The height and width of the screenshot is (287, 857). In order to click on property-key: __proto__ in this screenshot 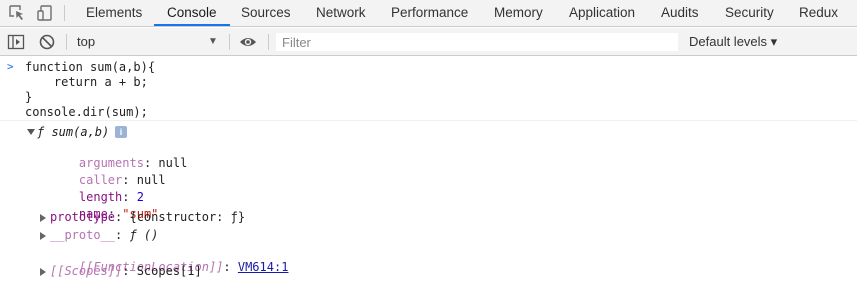, I will do `click(83, 235)`.